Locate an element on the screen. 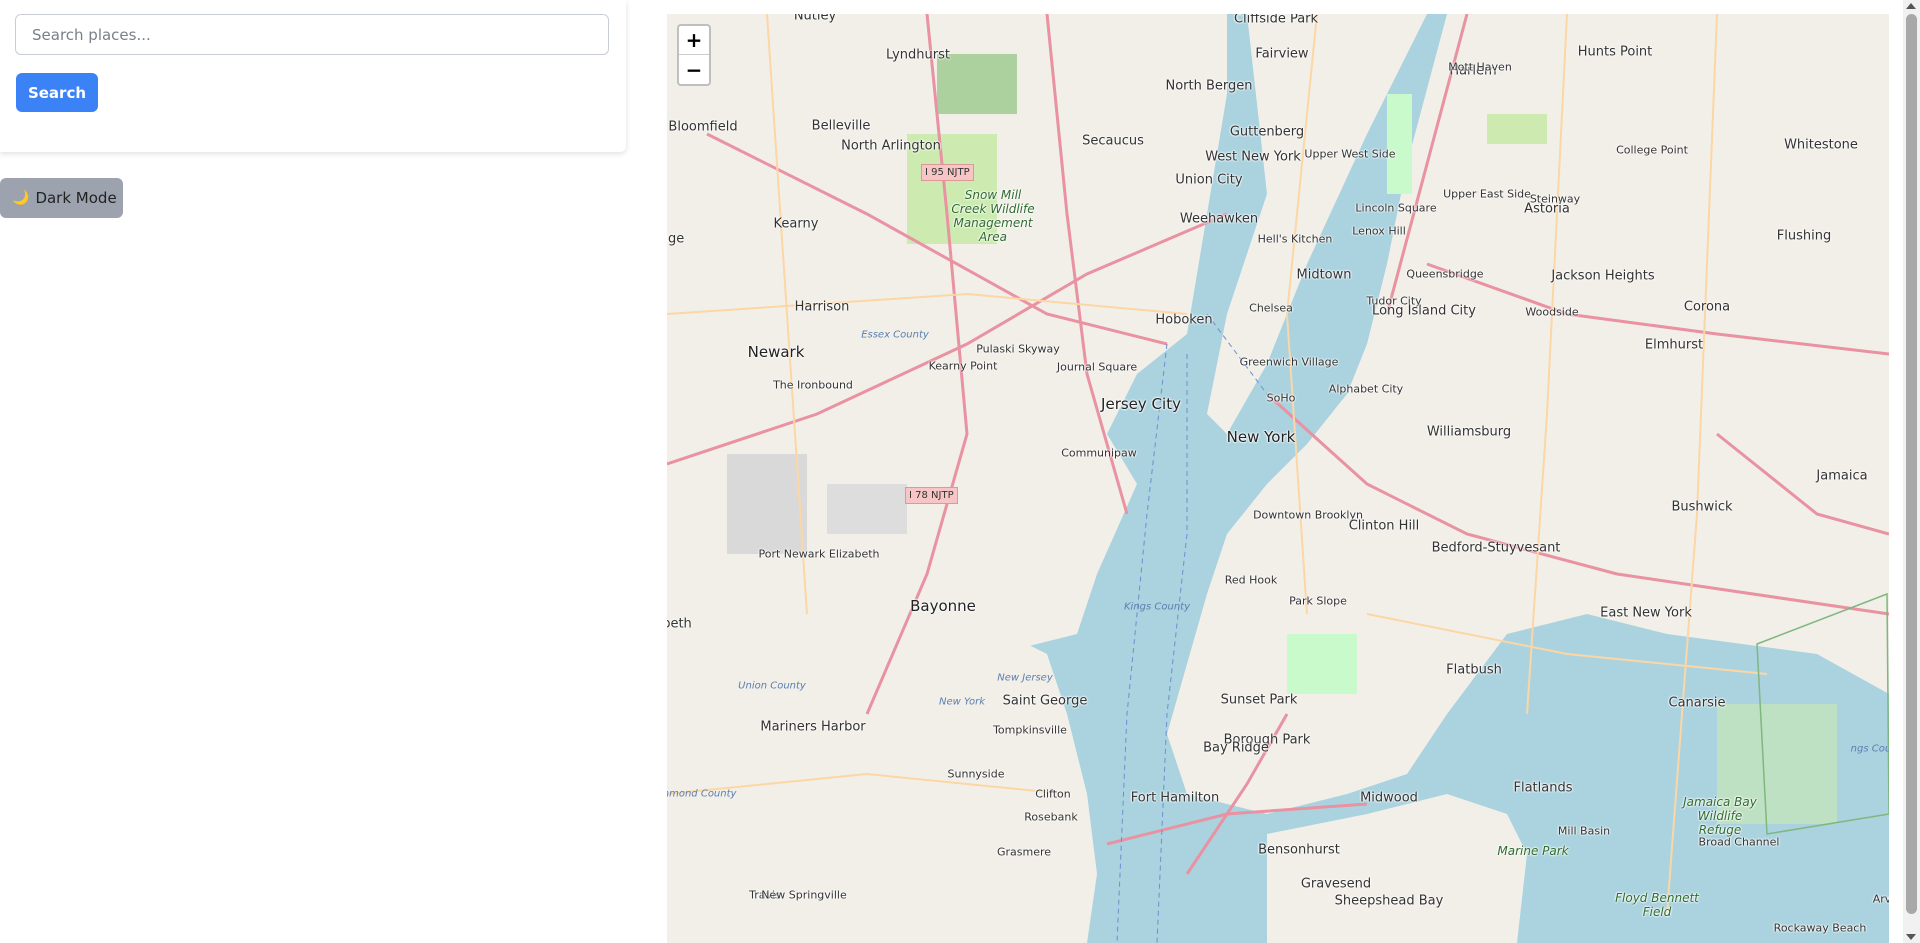 This screenshot has height=943, width=1920. place-label: Hoboken is located at coordinates (1184, 320).